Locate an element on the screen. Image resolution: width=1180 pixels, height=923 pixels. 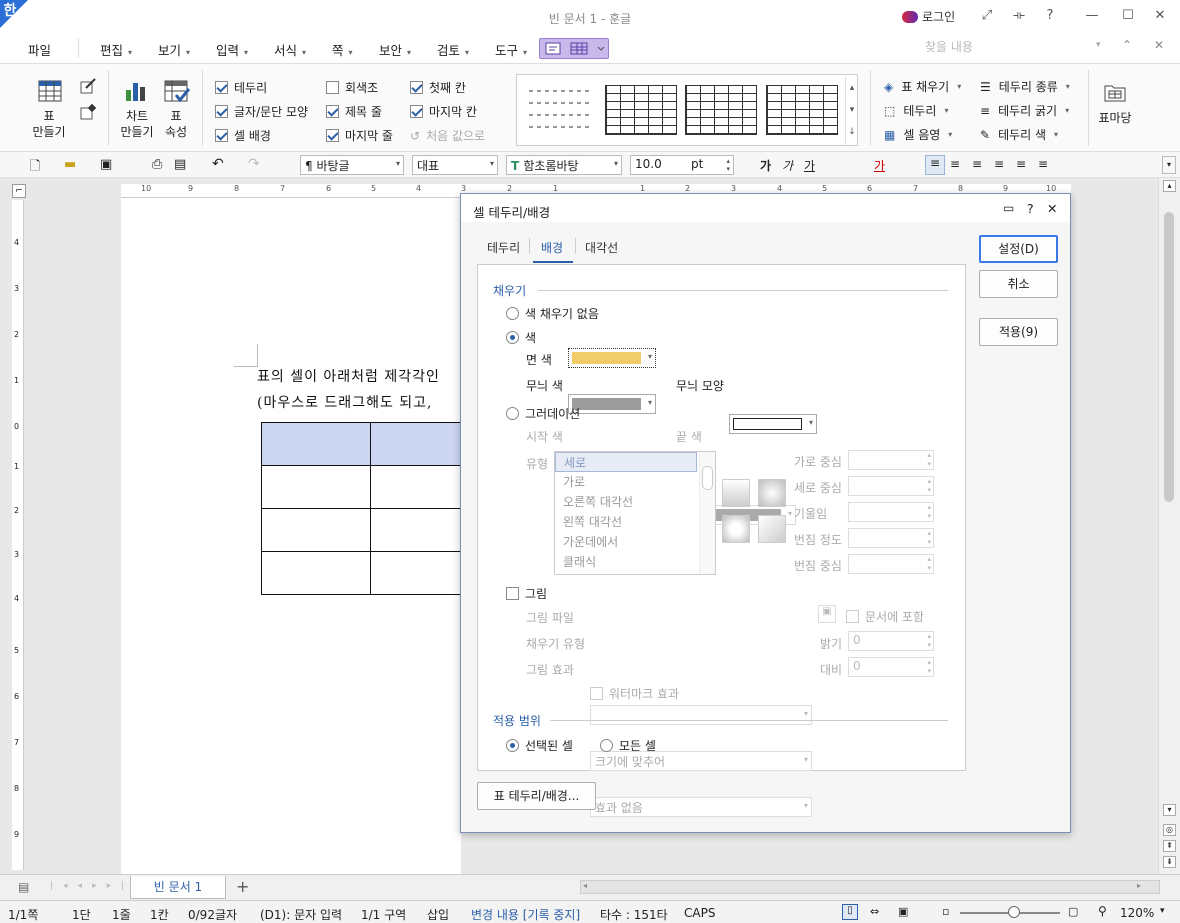
font-select: T 함초롬바탕 ▾ is located at coordinates (564, 165).